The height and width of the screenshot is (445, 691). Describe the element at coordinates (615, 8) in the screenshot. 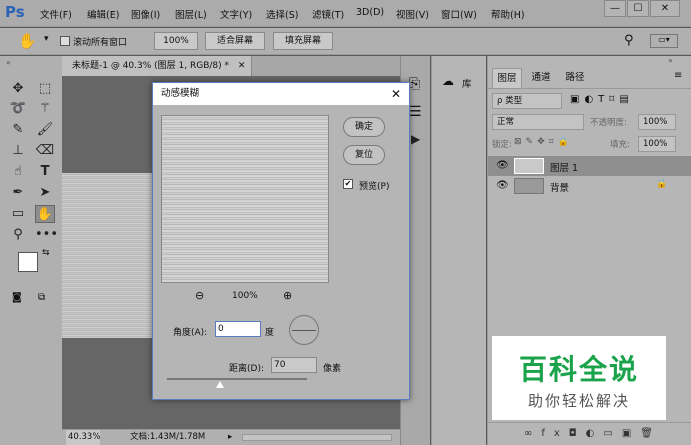

I see `minimize-button: —` at that location.